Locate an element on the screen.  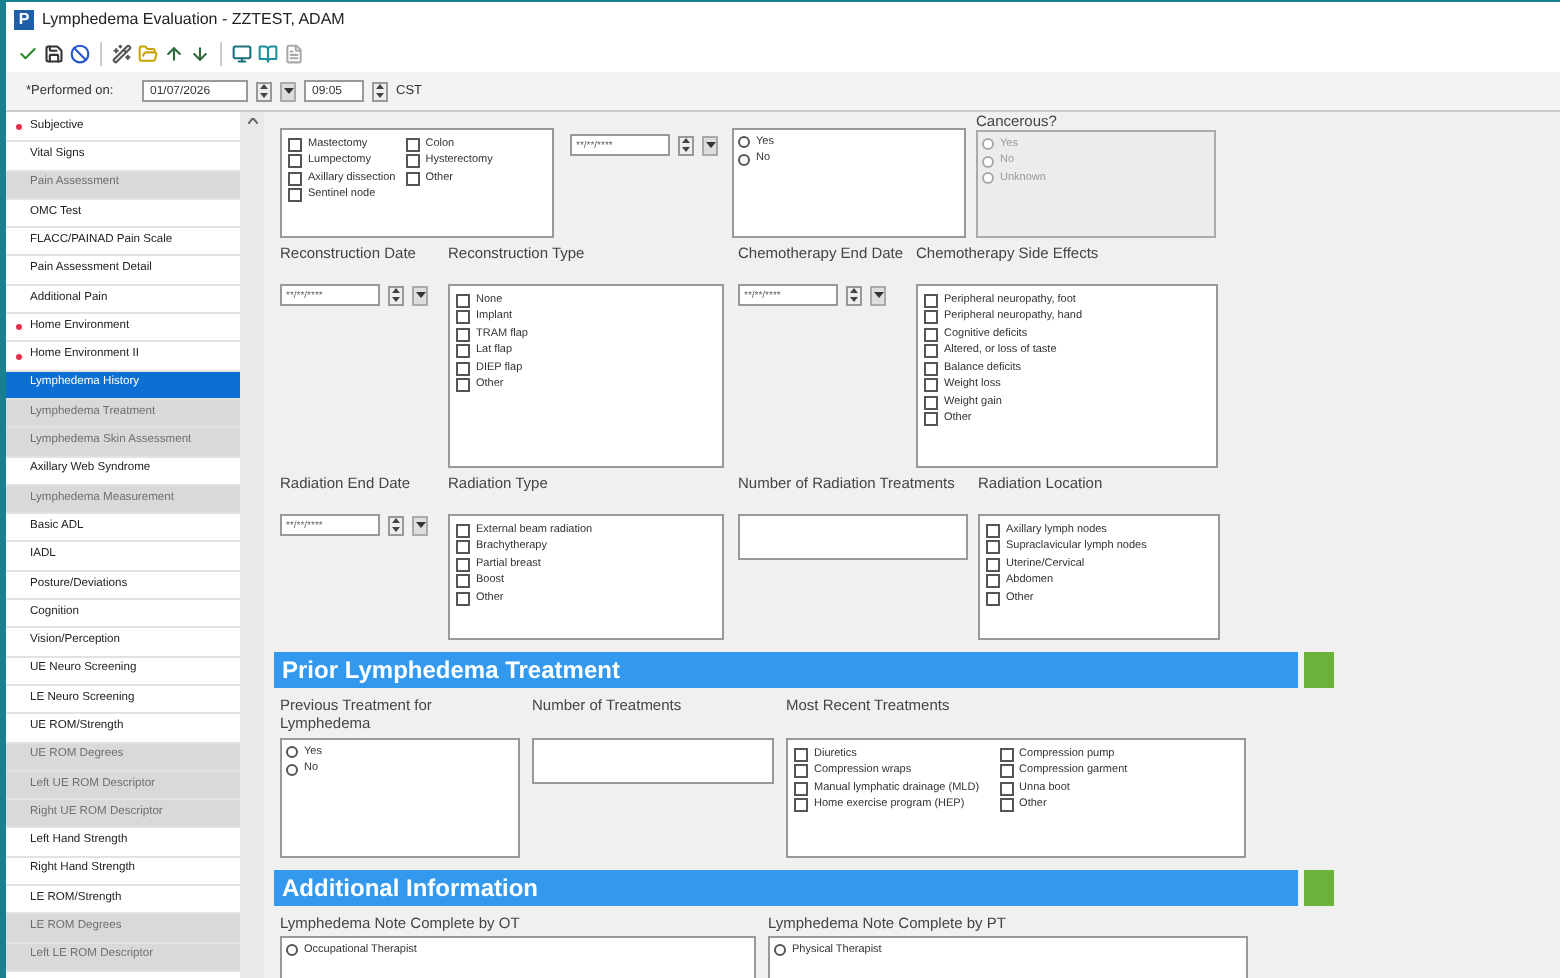
section-header: Additional Information is located at coordinates (786, 888).